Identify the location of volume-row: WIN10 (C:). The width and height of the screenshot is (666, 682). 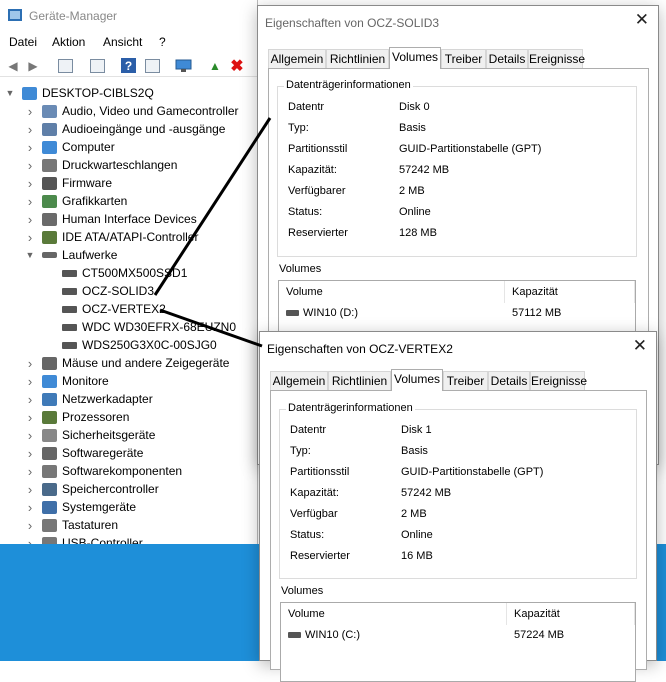
(324, 635).